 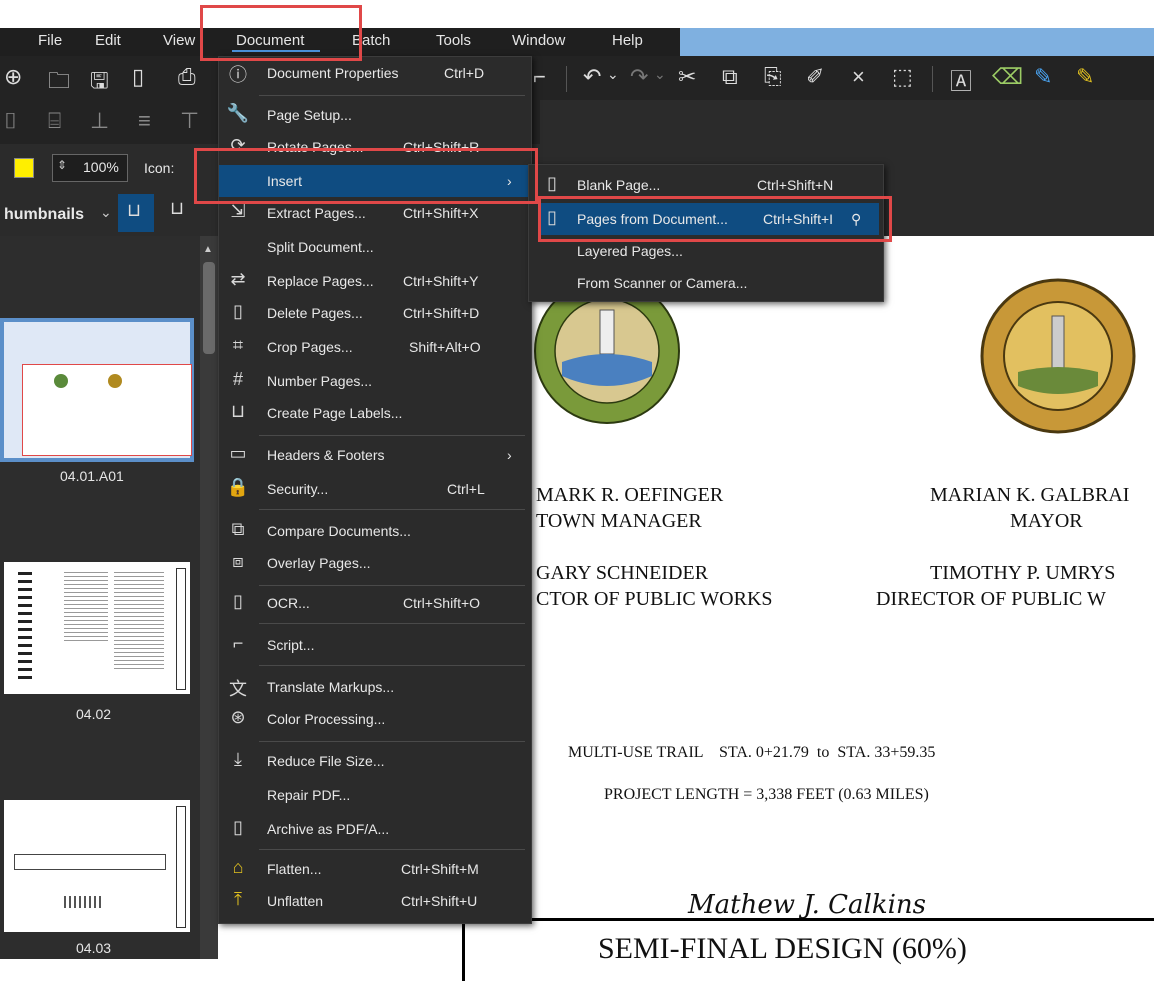 What do you see at coordinates (144, 121) in the screenshot?
I see `align-icon: ≡` at bounding box center [144, 121].